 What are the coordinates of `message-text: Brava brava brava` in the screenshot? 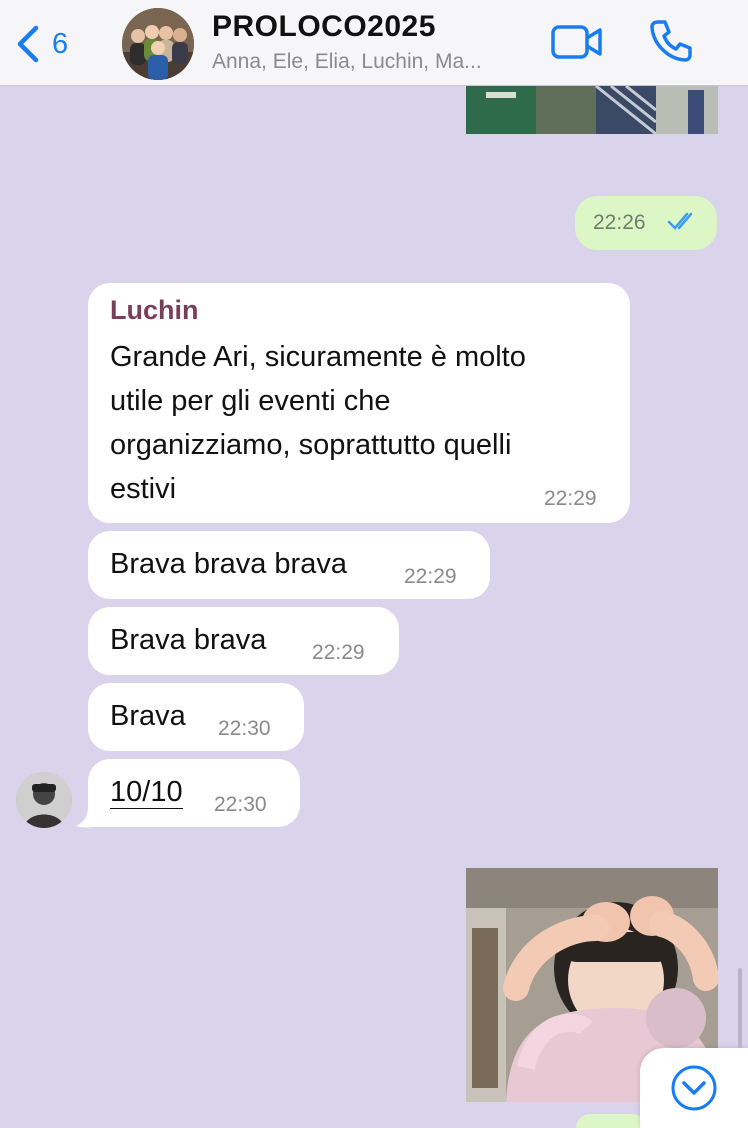 It's located at (228, 564).